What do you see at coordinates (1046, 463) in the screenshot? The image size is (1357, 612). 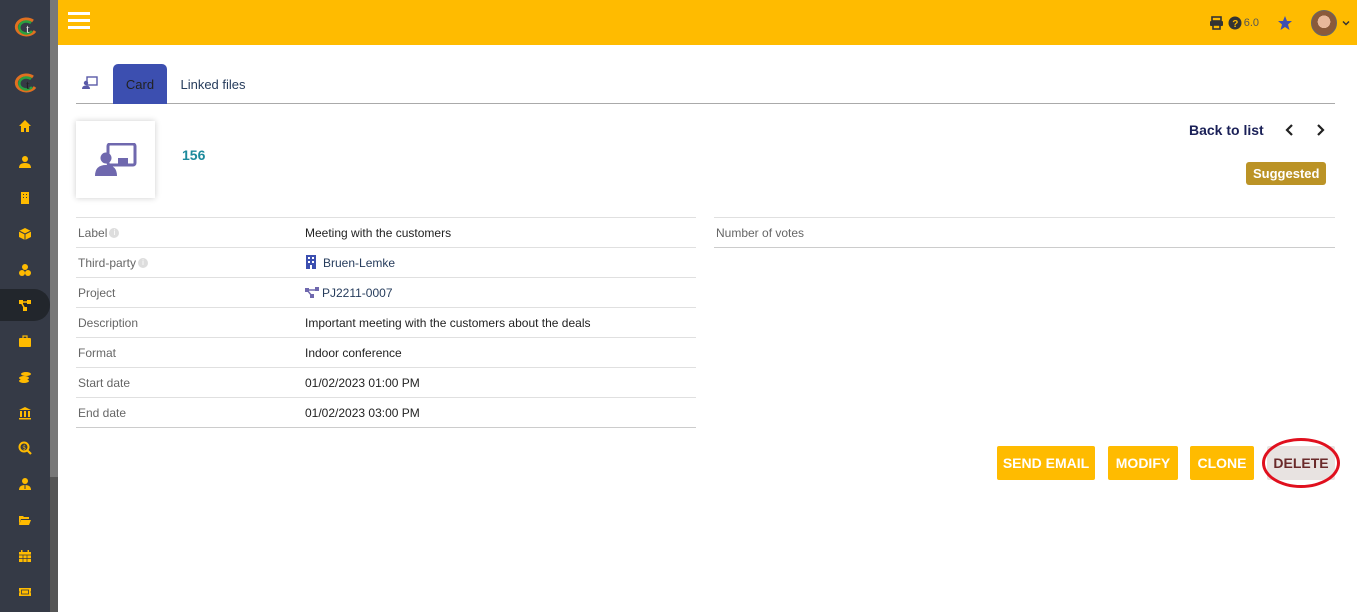 I see `send-email-button: SEND EMAIL` at bounding box center [1046, 463].